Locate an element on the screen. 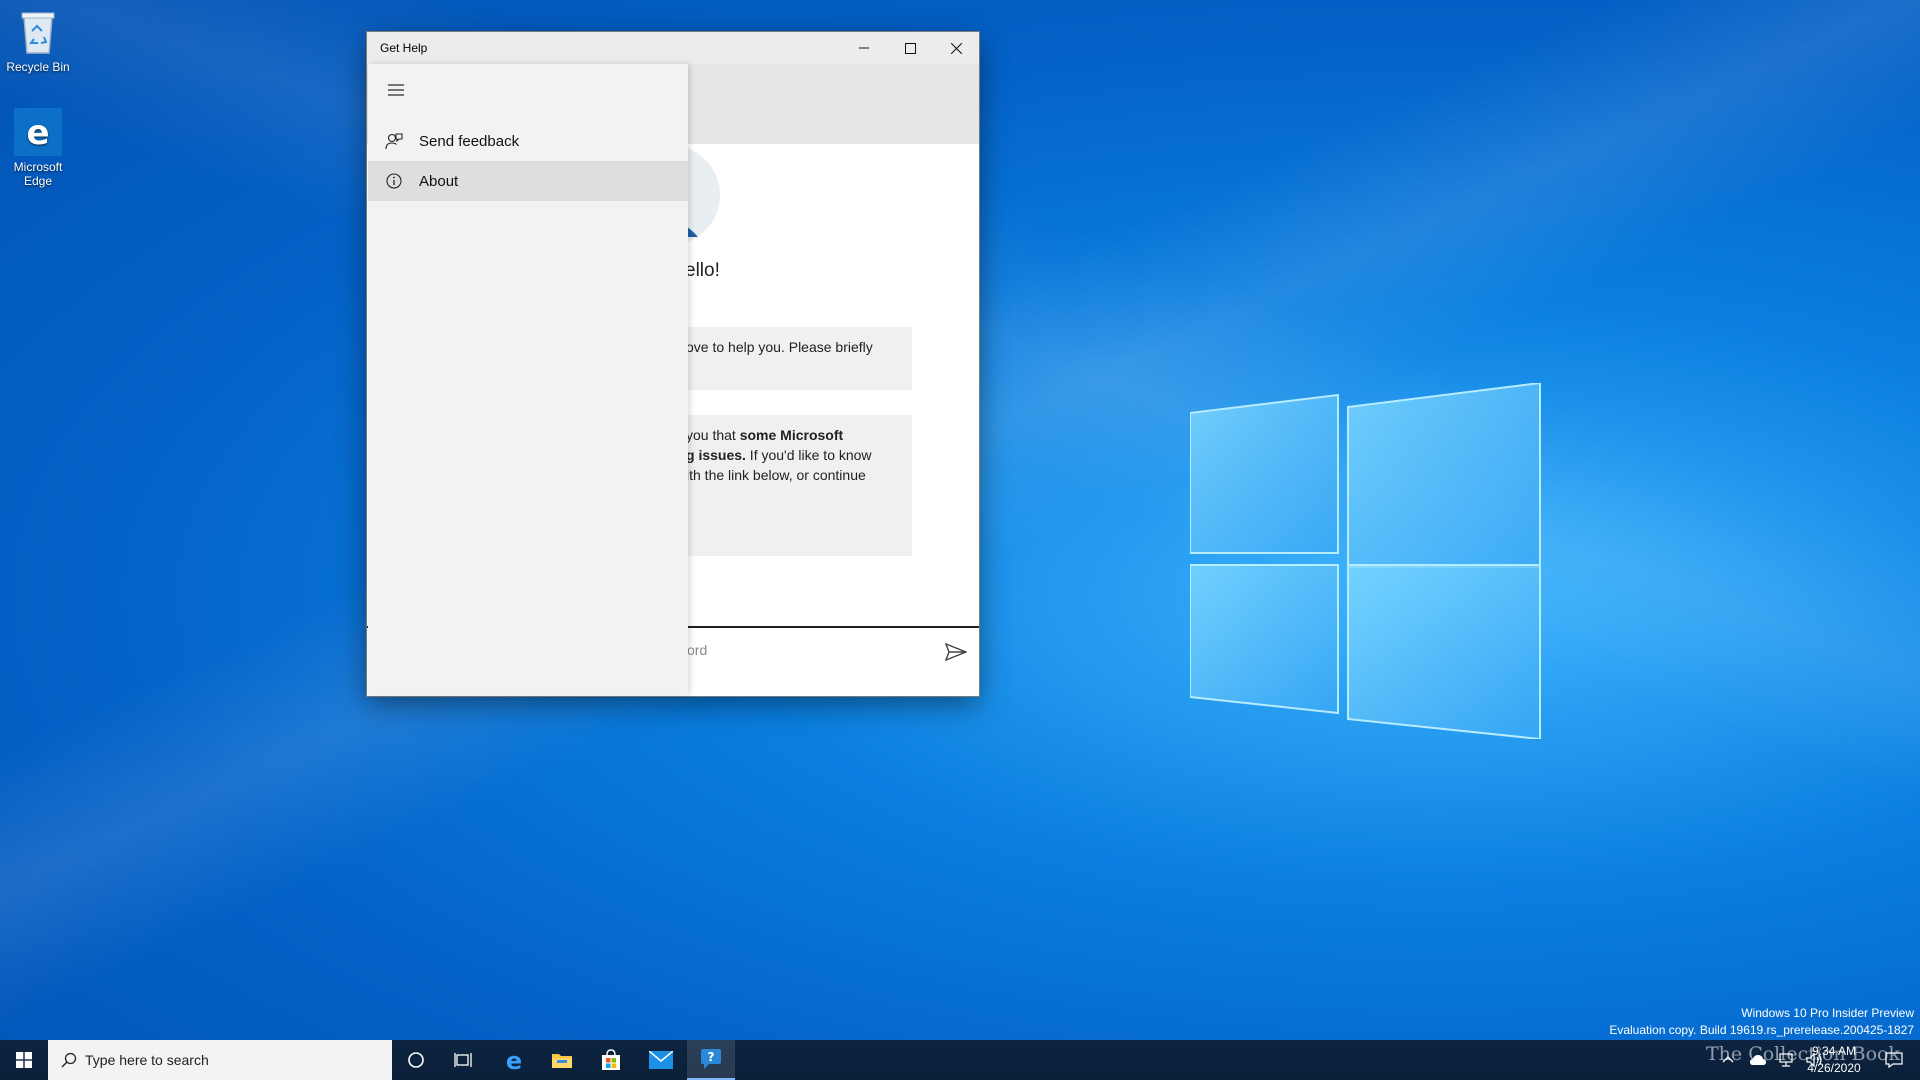  task-view-icon is located at coordinates (463, 1060).